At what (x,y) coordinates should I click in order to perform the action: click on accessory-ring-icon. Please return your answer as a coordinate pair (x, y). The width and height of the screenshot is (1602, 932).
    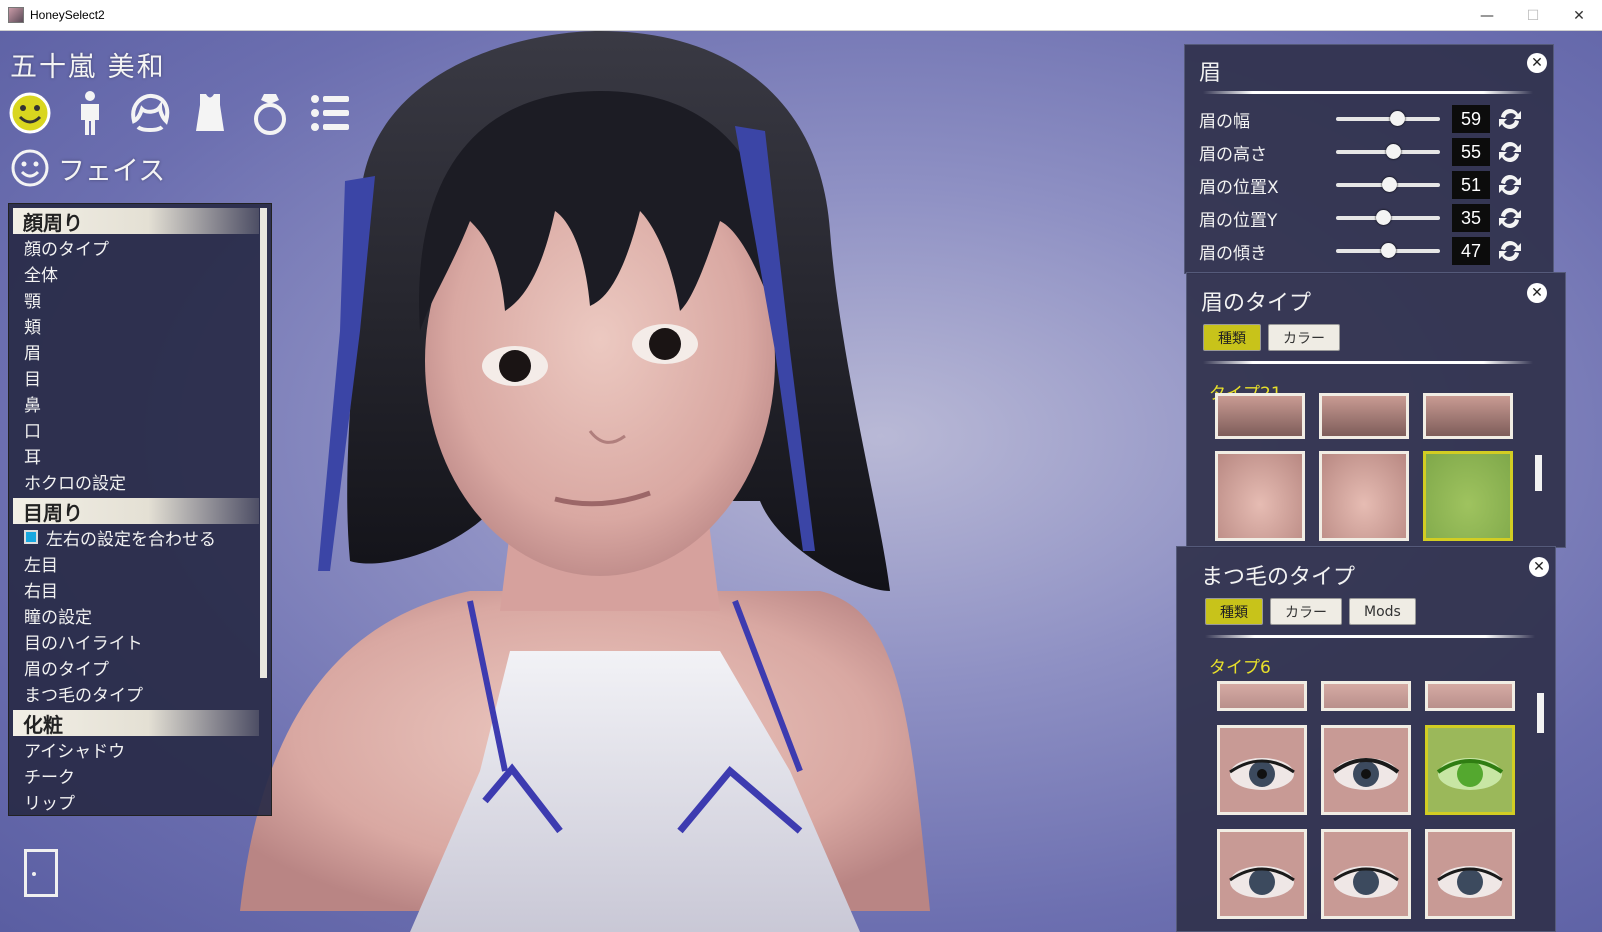
    Looking at the image, I should click on (270, 114).